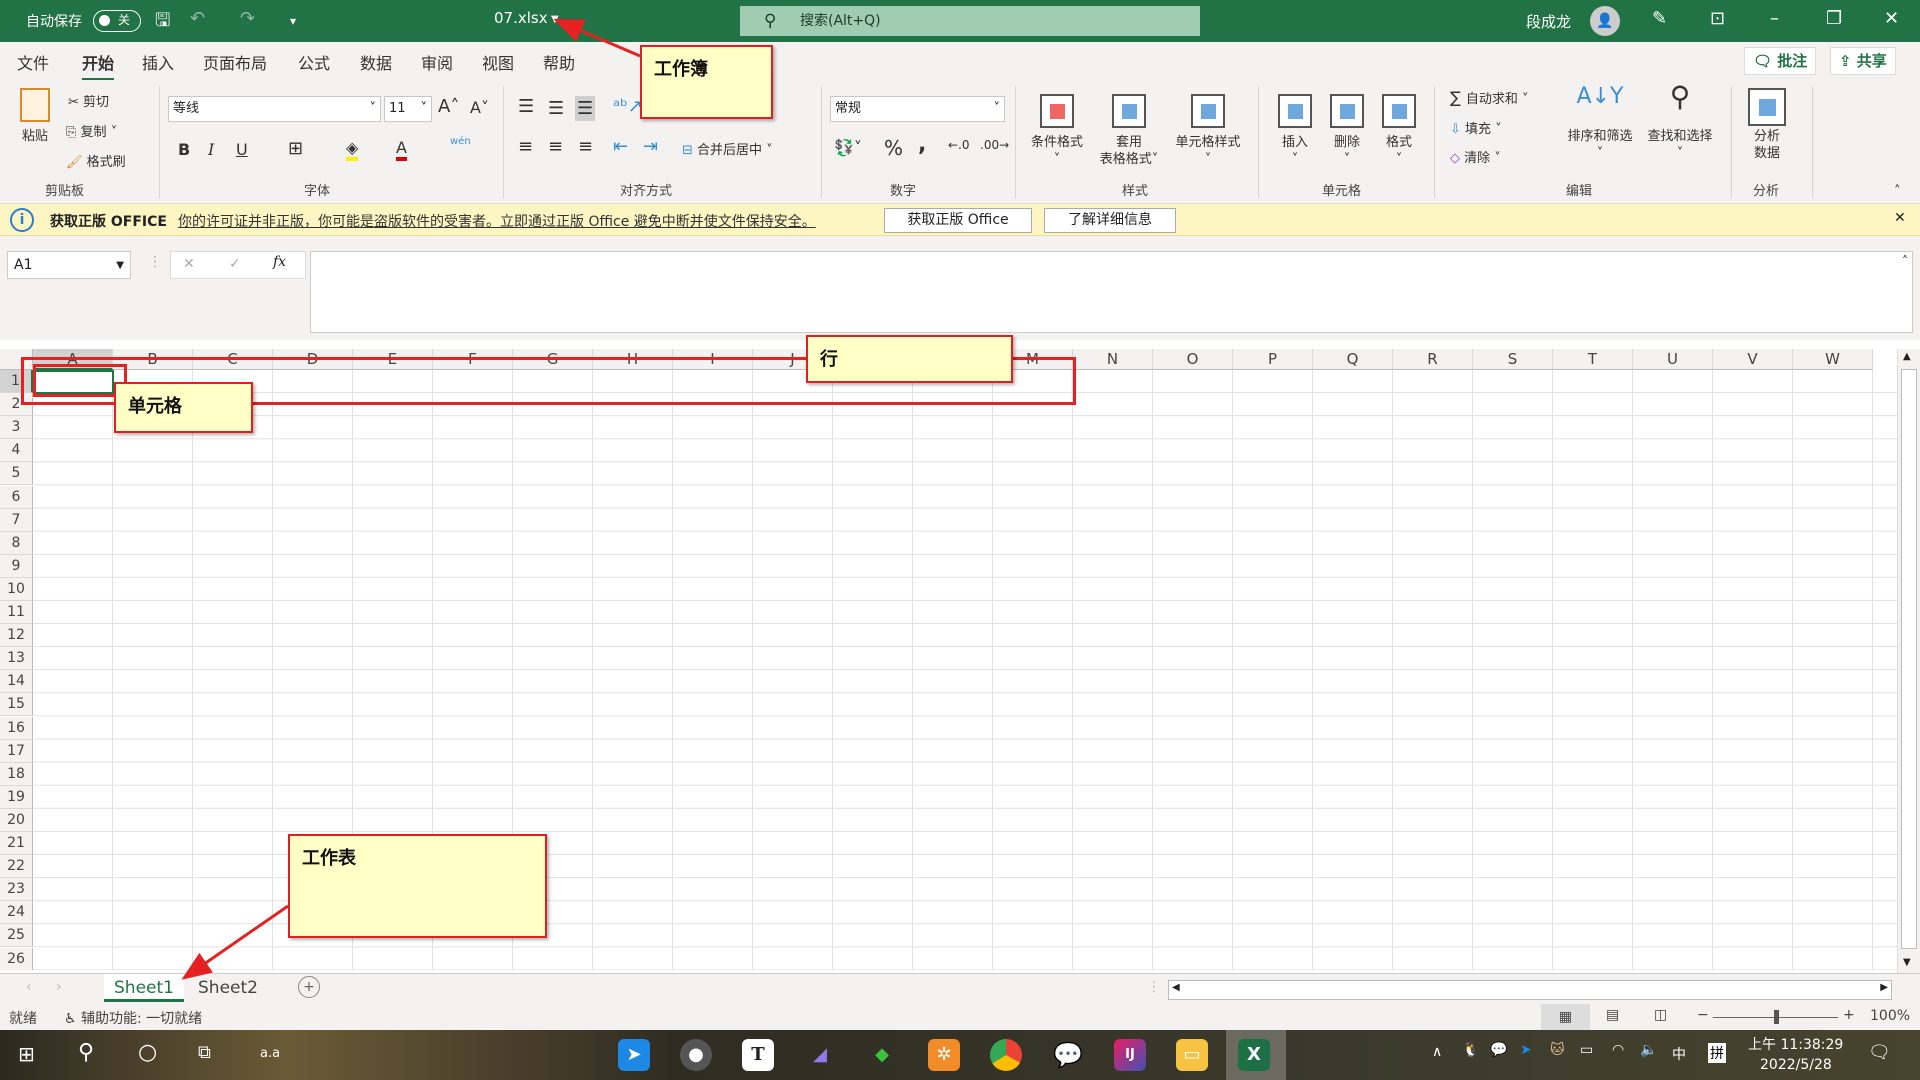  Describe the element at coordinates (628, 106) in the screenshot. I see `orientation-icon: ᵃᵇ↗` at that location.